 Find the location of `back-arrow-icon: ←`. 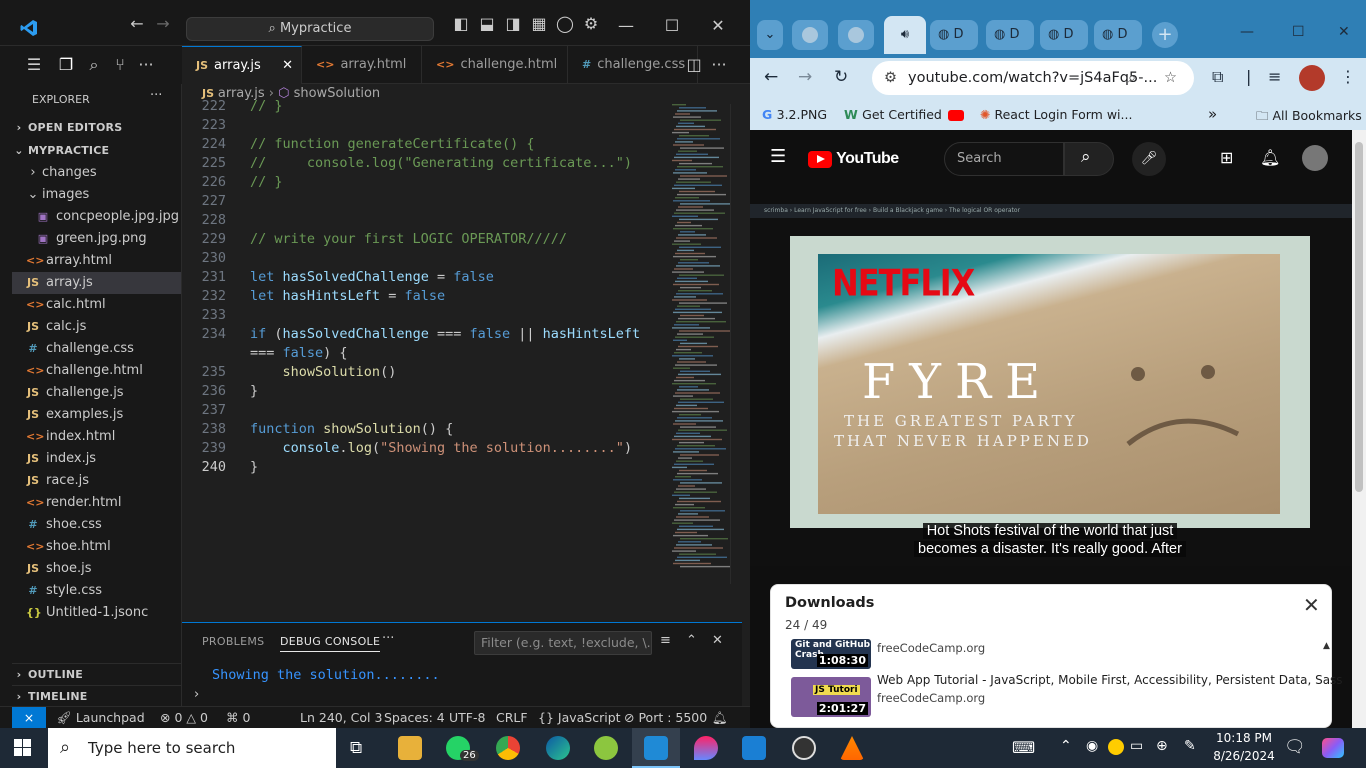

back-arrow-icon: ← is located at coordinates (137, 24).